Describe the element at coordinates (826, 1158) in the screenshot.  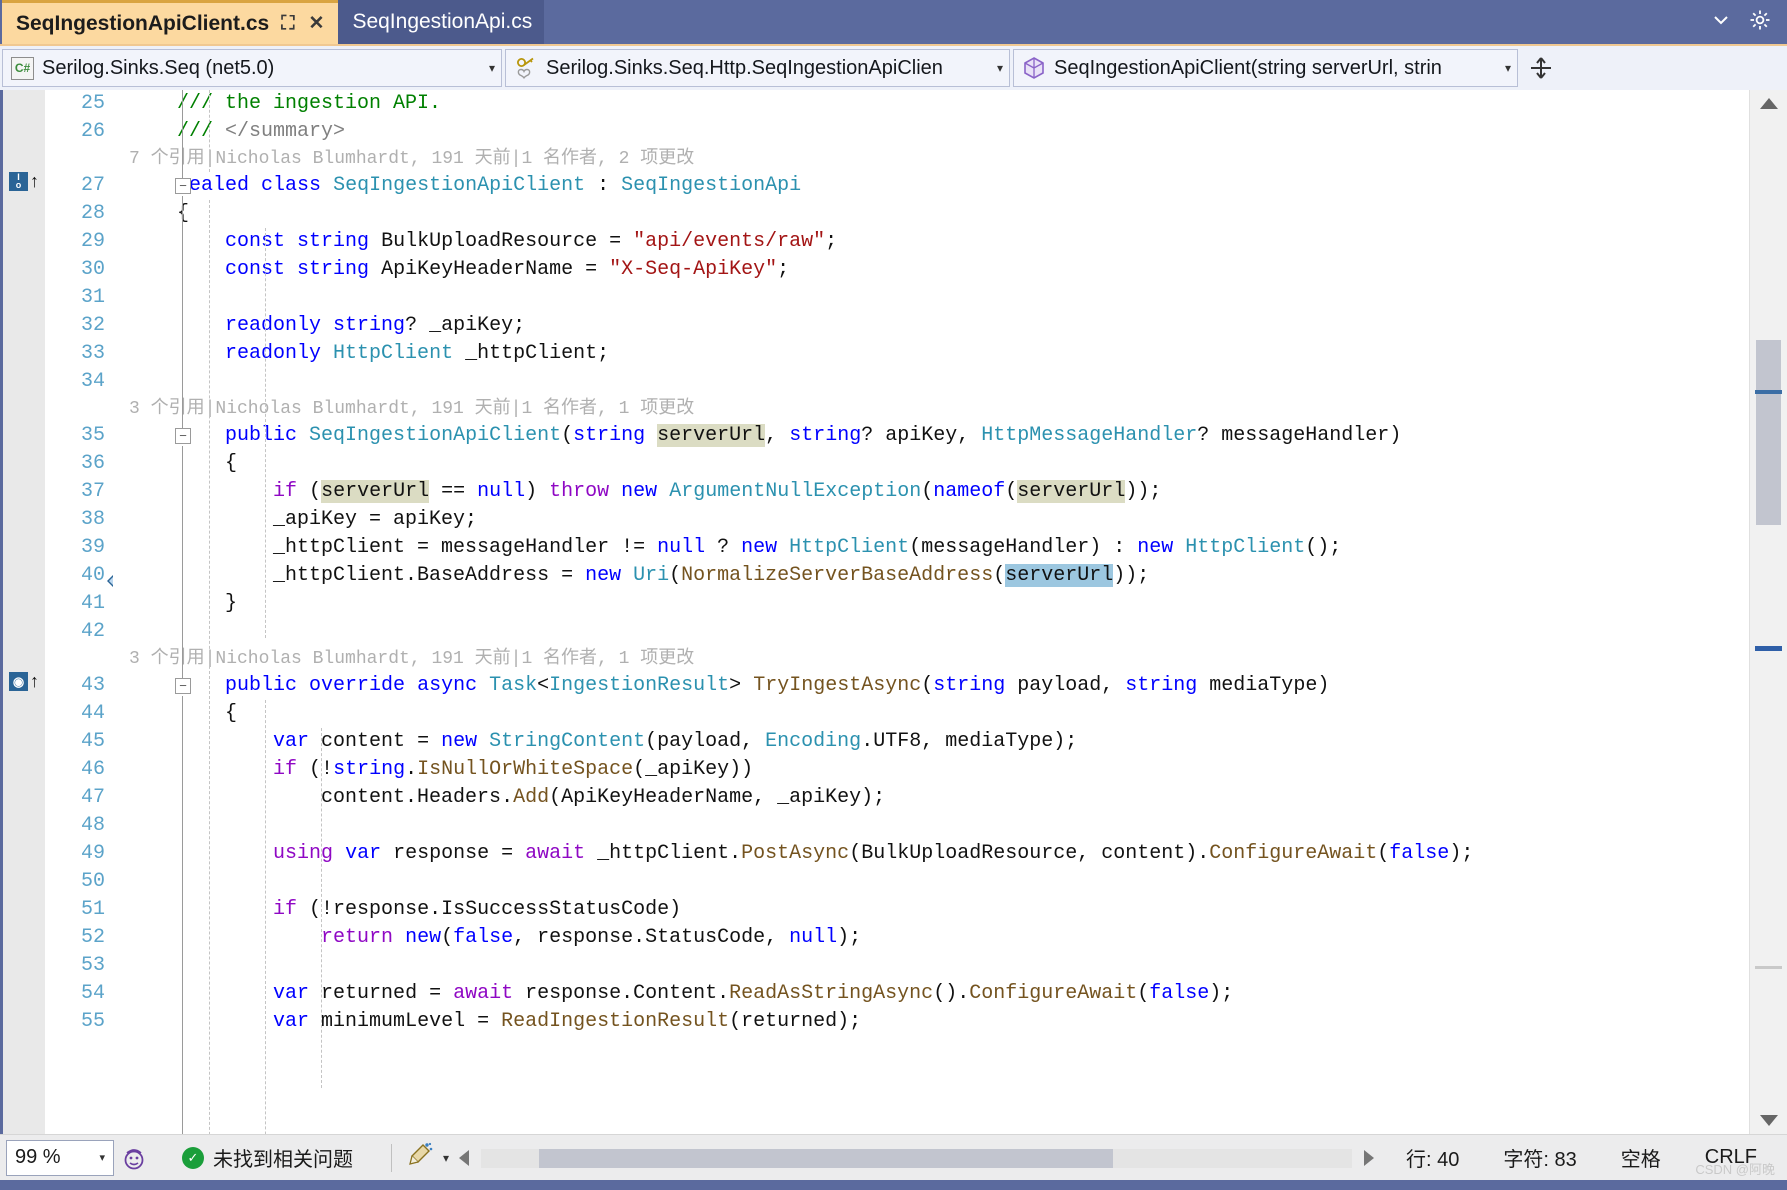
I see `horizontal-scroll-thumb` at that location.